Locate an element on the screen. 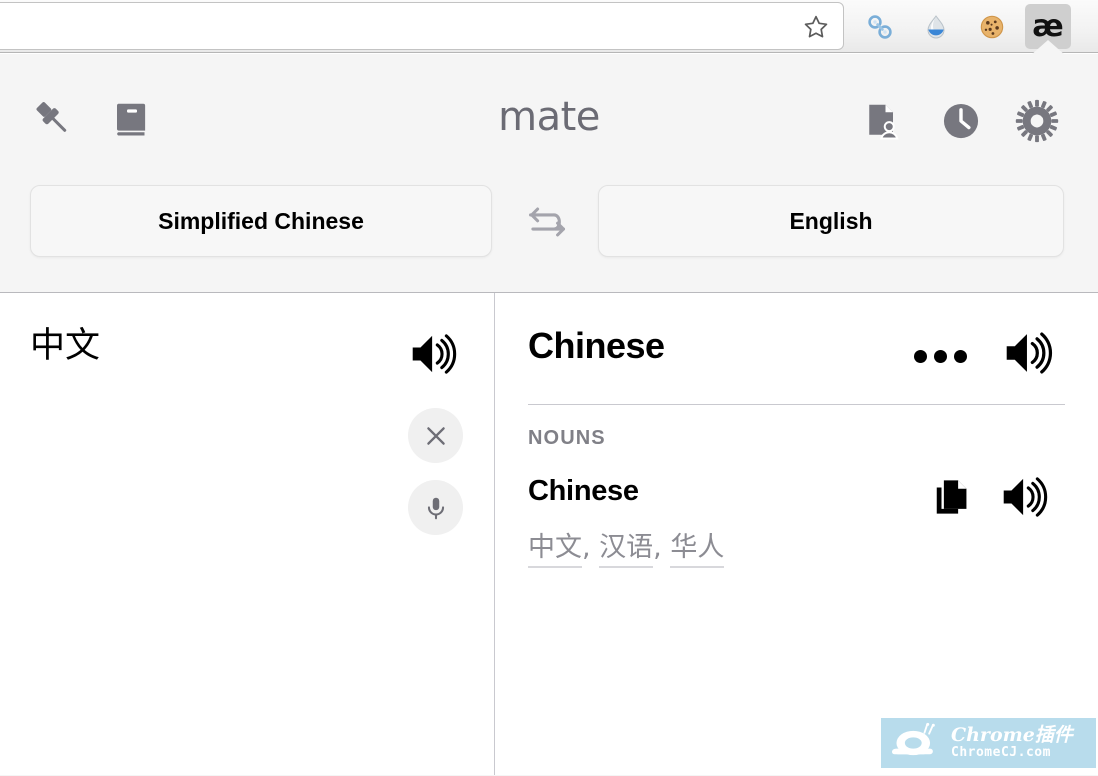  translation-title: Chinese is located at coordinates (596, 345).